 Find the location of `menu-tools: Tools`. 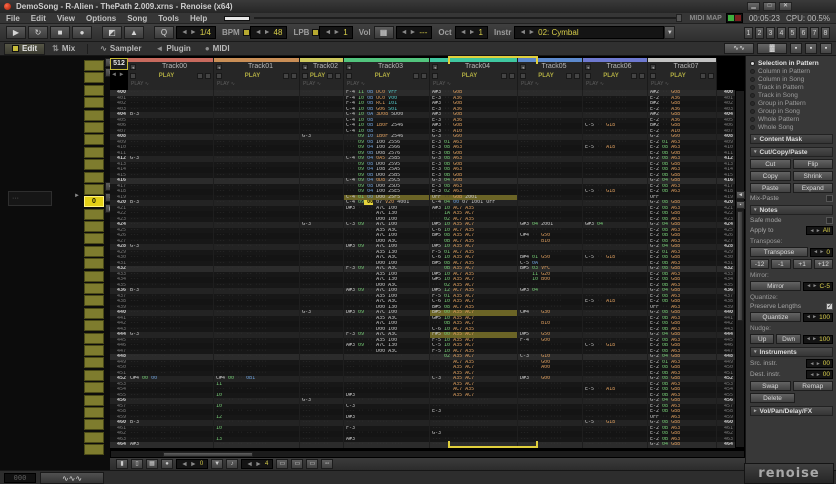

menu-tools: Tools is located at coordinates (168, 18).